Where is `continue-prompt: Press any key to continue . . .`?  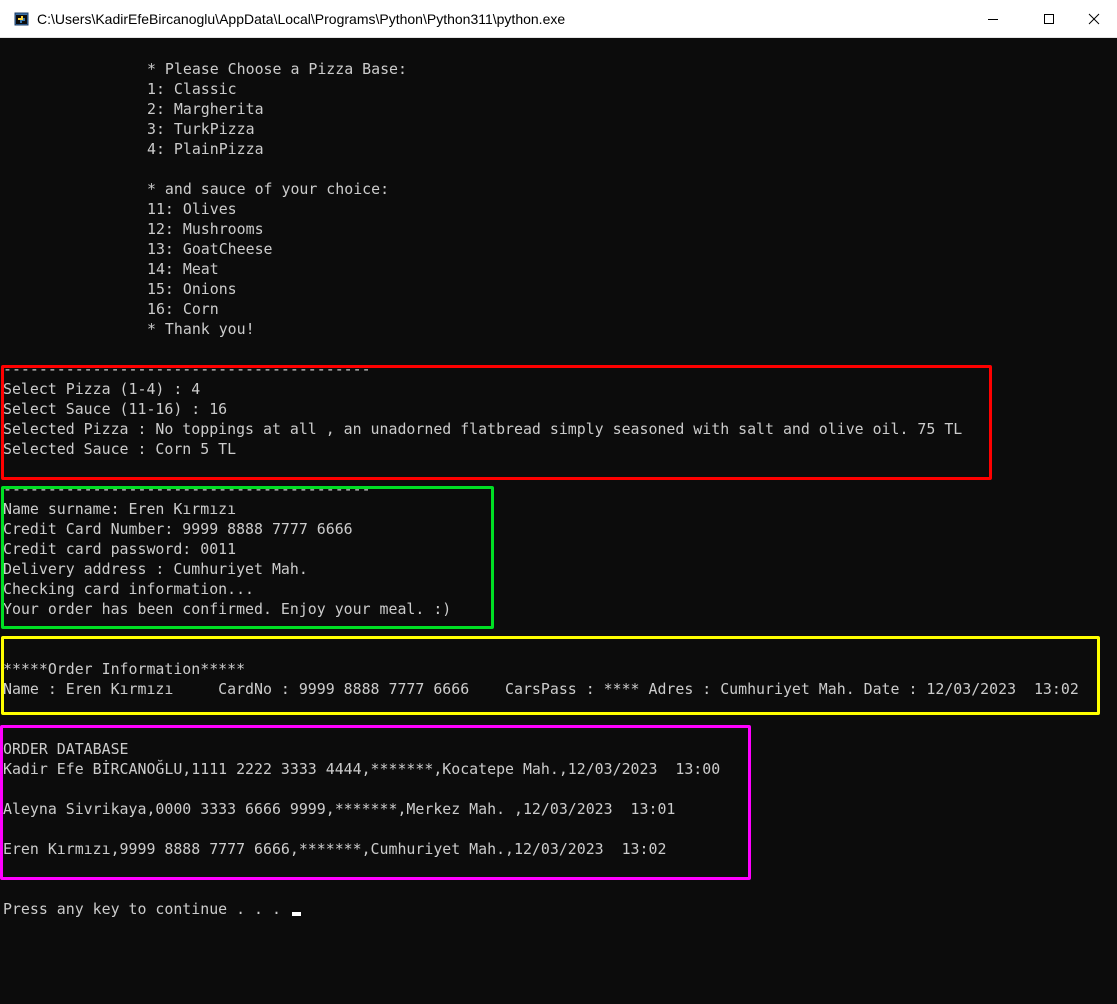 continue-prompt: Press any key to continue . . . is located at coordinates (142, 909).